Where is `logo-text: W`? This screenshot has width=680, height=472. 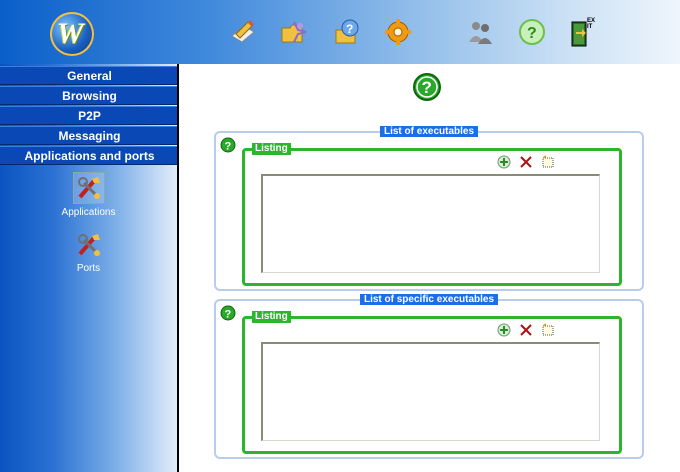 logo-text: W is located at coordinates (70, 33).